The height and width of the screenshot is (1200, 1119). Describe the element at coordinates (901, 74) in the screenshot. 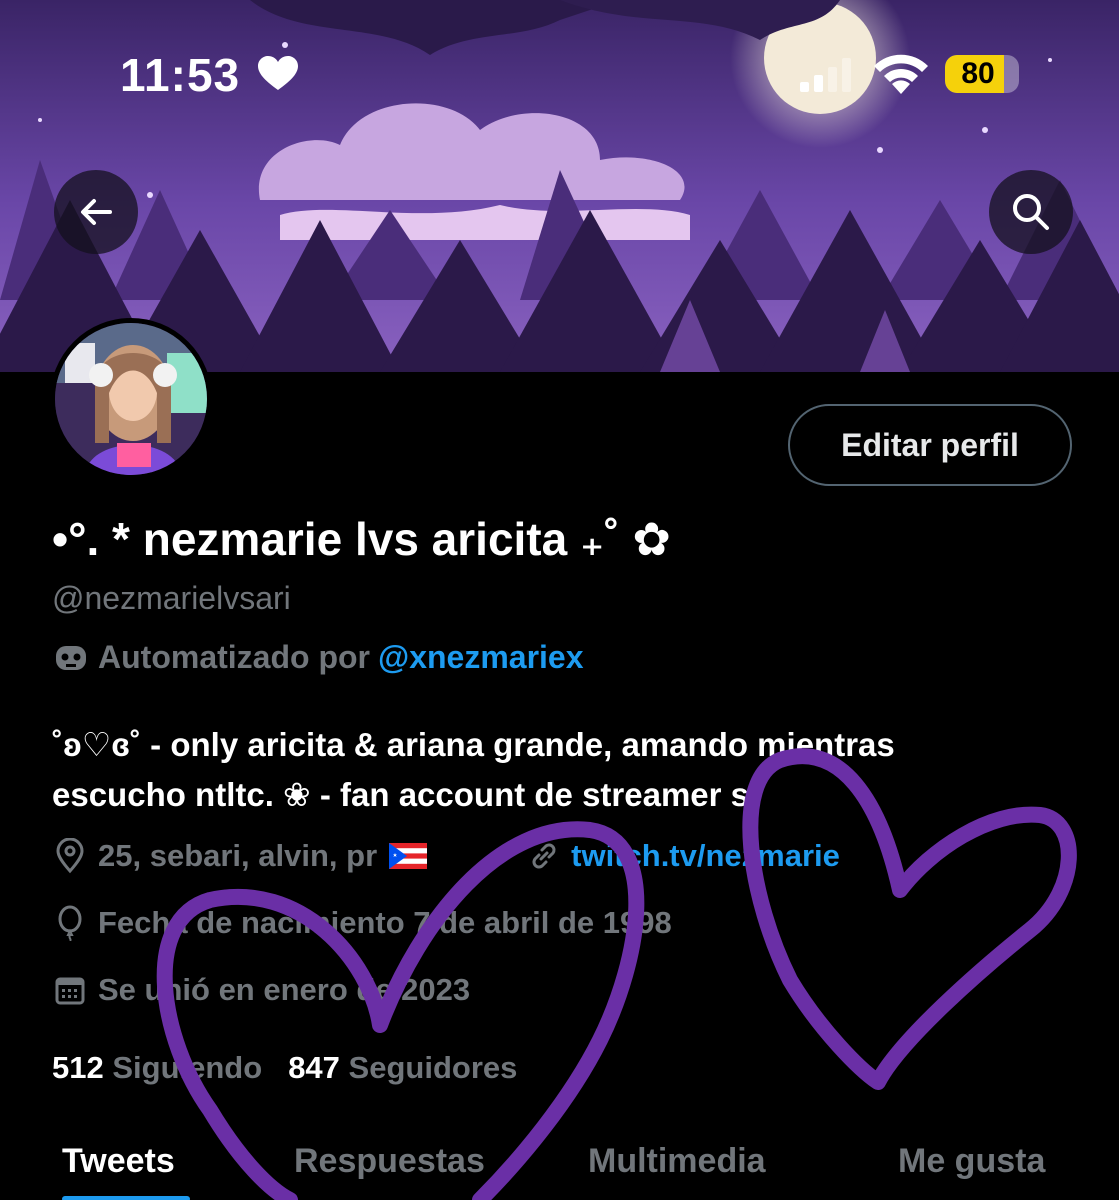

I see `wifi-icon` at that location.